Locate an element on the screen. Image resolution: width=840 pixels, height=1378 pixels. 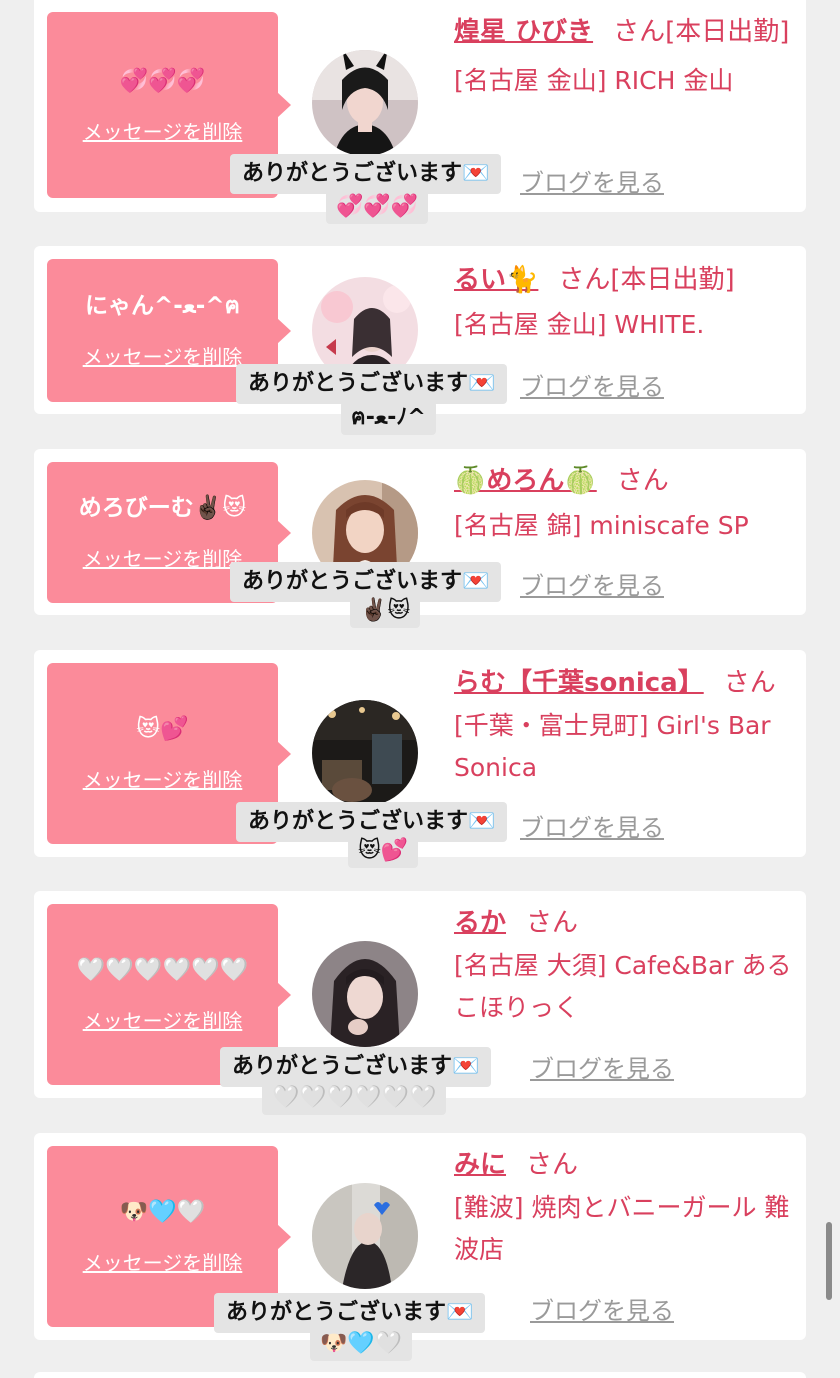
cast-name-link: るい🐈 is located at coordinates (496, 280).